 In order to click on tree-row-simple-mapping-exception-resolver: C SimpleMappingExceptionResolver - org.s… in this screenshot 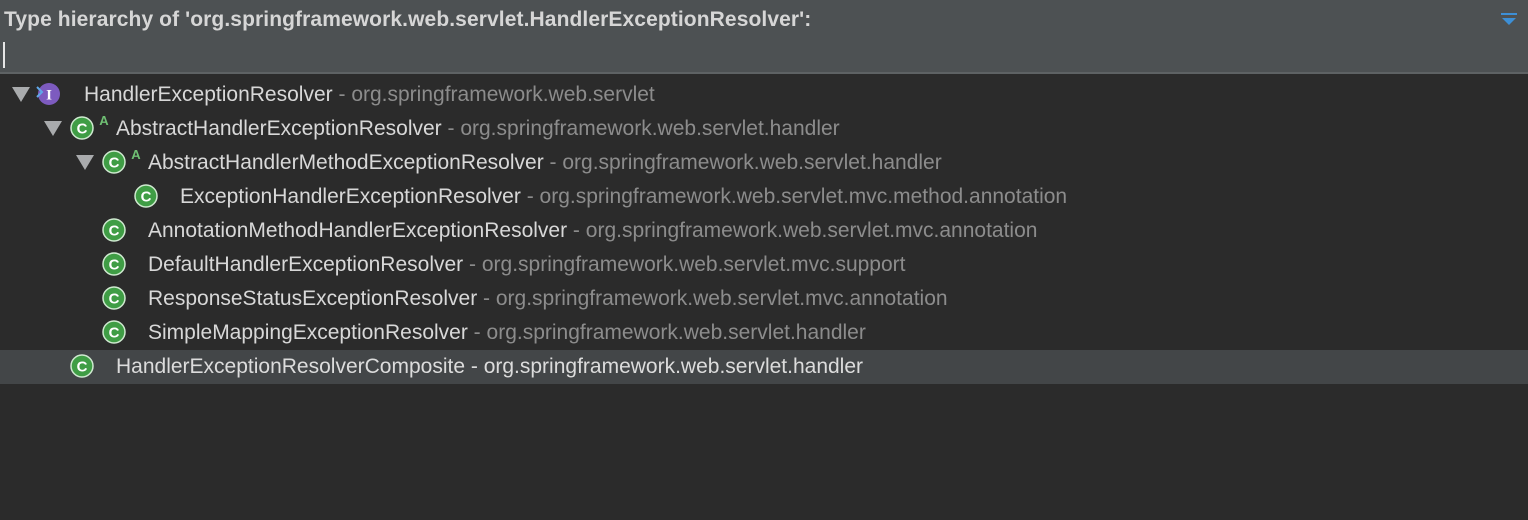, I will do `click(764, 333)`.